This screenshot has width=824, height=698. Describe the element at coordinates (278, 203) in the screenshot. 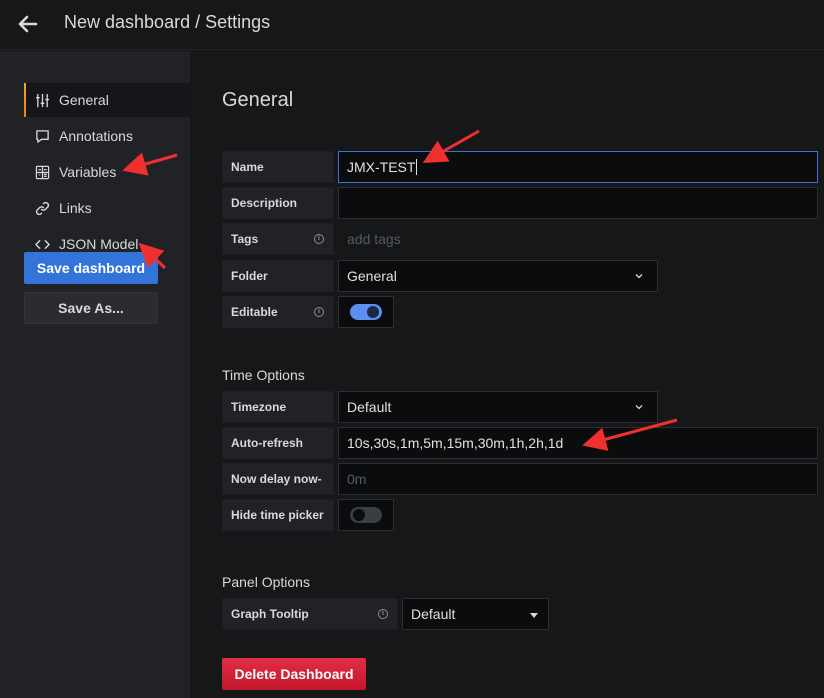

I see `description-label: Description` at that location.